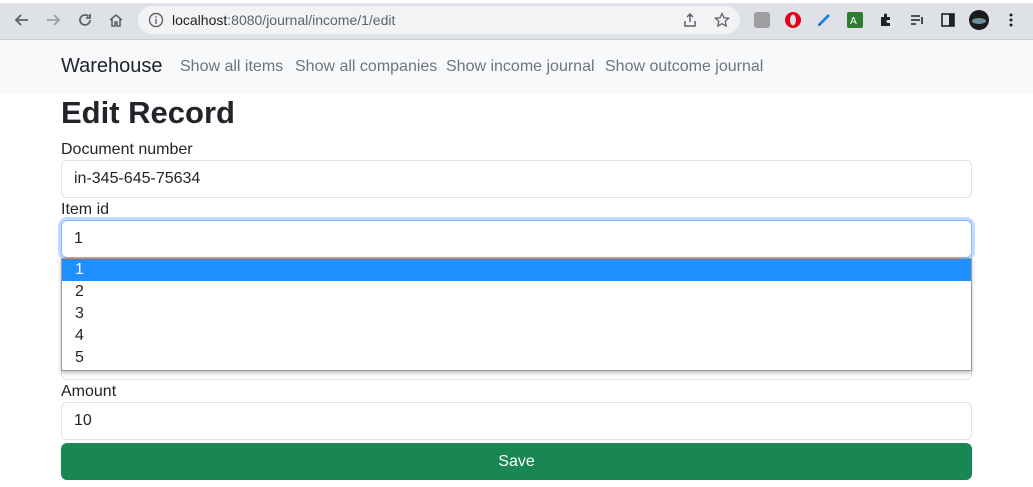 This screenshot has width=1033, height=487. I want to click on browser-toolbar: localhost:8080/journal/income/1/edit A, so click(516, 20).